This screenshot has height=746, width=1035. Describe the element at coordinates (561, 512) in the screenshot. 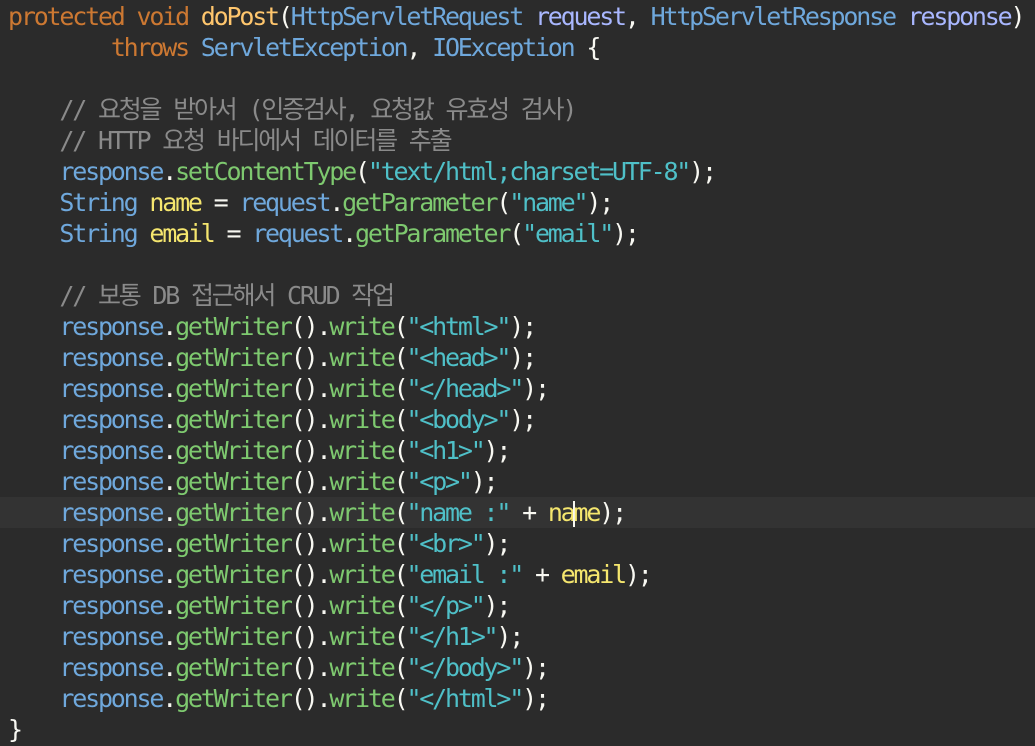

I see `code-token: na` at that location.